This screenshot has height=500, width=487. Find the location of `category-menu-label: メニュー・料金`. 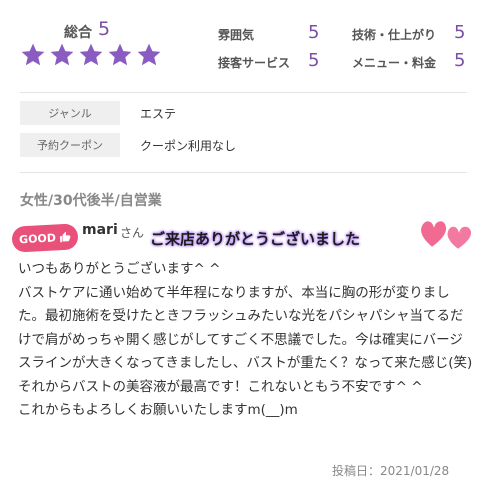

category-menu-label: メニュー・料金 is located at coordinates (394, 63).